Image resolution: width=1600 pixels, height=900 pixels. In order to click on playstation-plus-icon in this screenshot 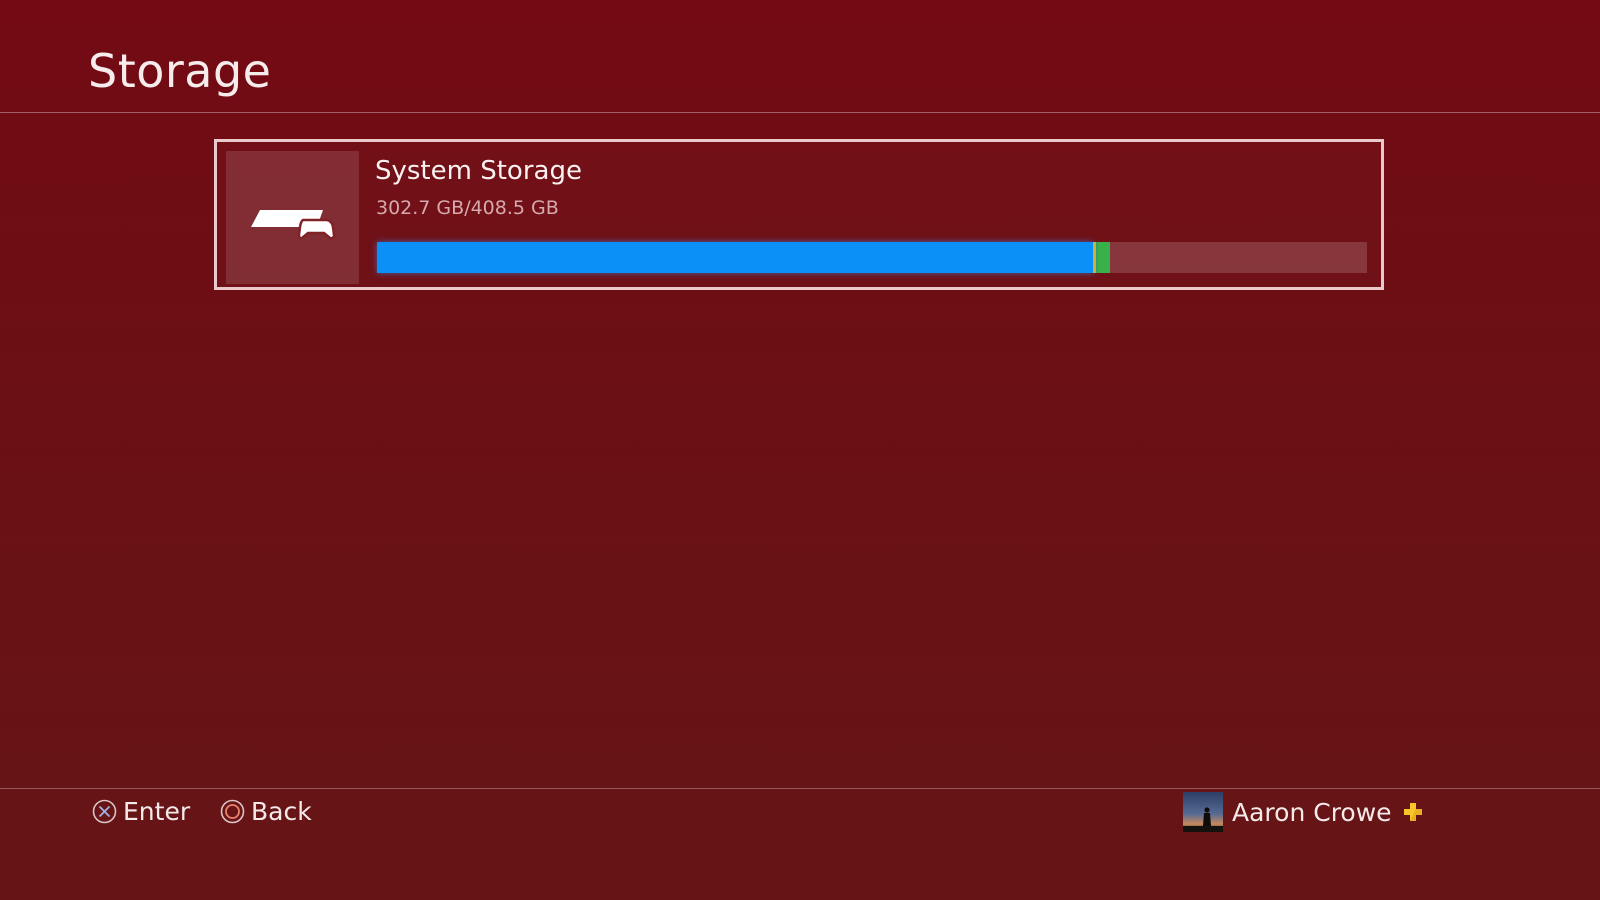, I will do `click(1412, 812)`.